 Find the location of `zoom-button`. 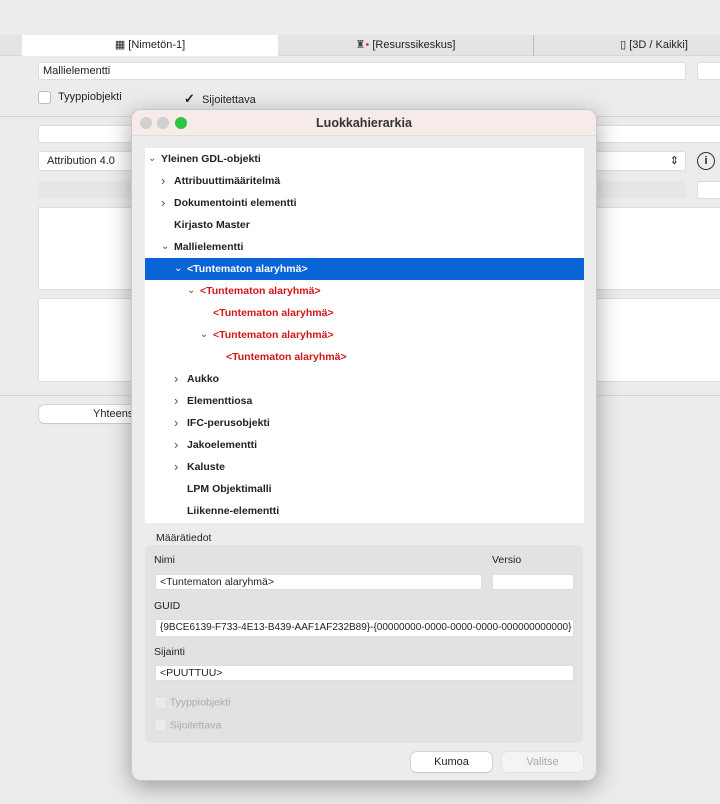

zoom-button is located at coordinates (181, 123).